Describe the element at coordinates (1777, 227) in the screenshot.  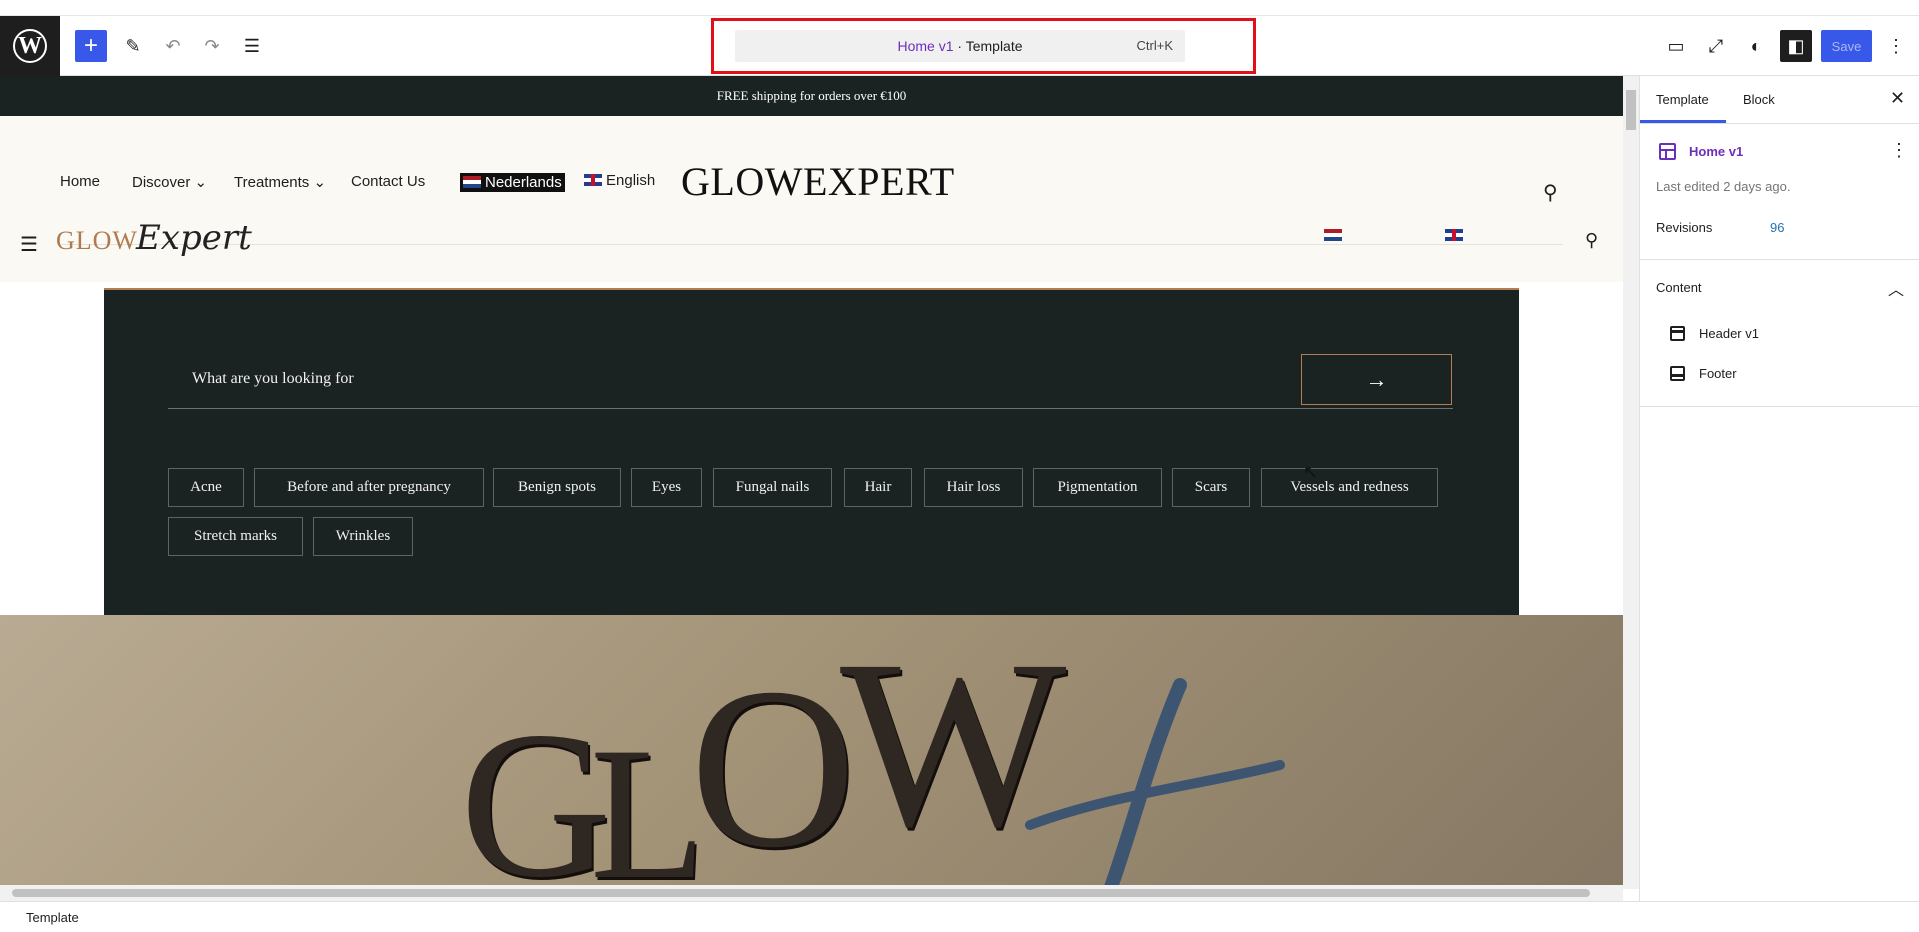
I see `revisions-count-link: 96` at that location.